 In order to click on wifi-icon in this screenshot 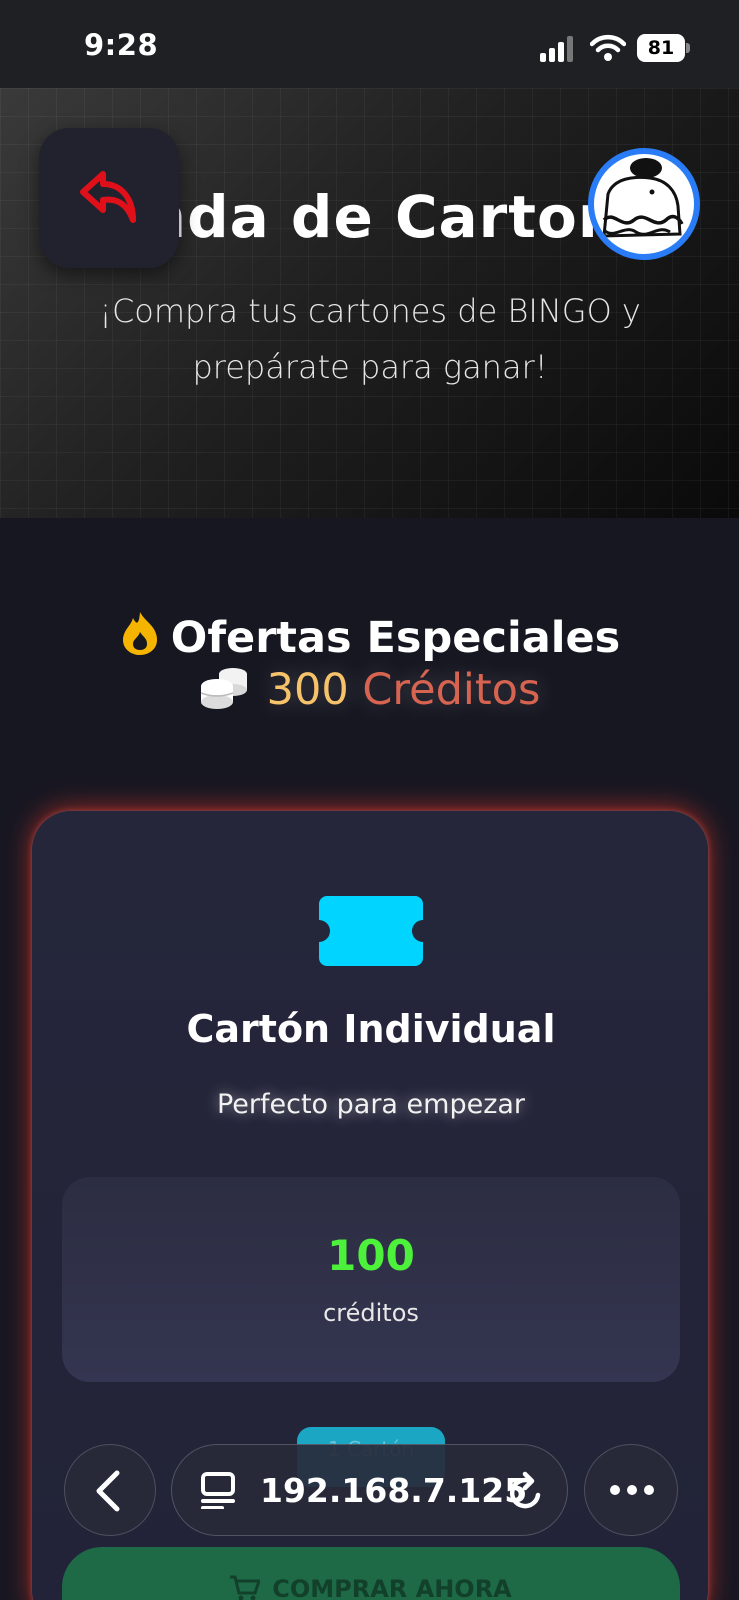, I will do `click(608, 47)`.